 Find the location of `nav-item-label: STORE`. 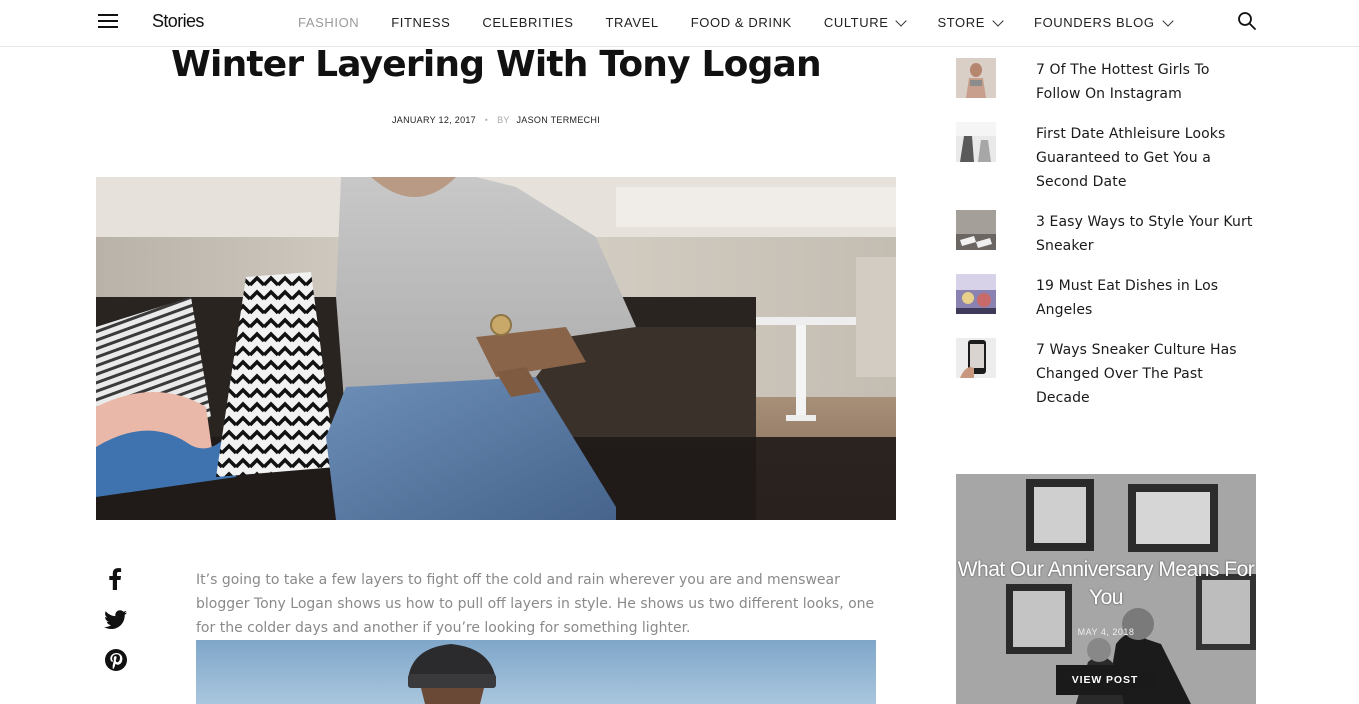

nav-item-label: STORE is located at coordinates (961, 22).